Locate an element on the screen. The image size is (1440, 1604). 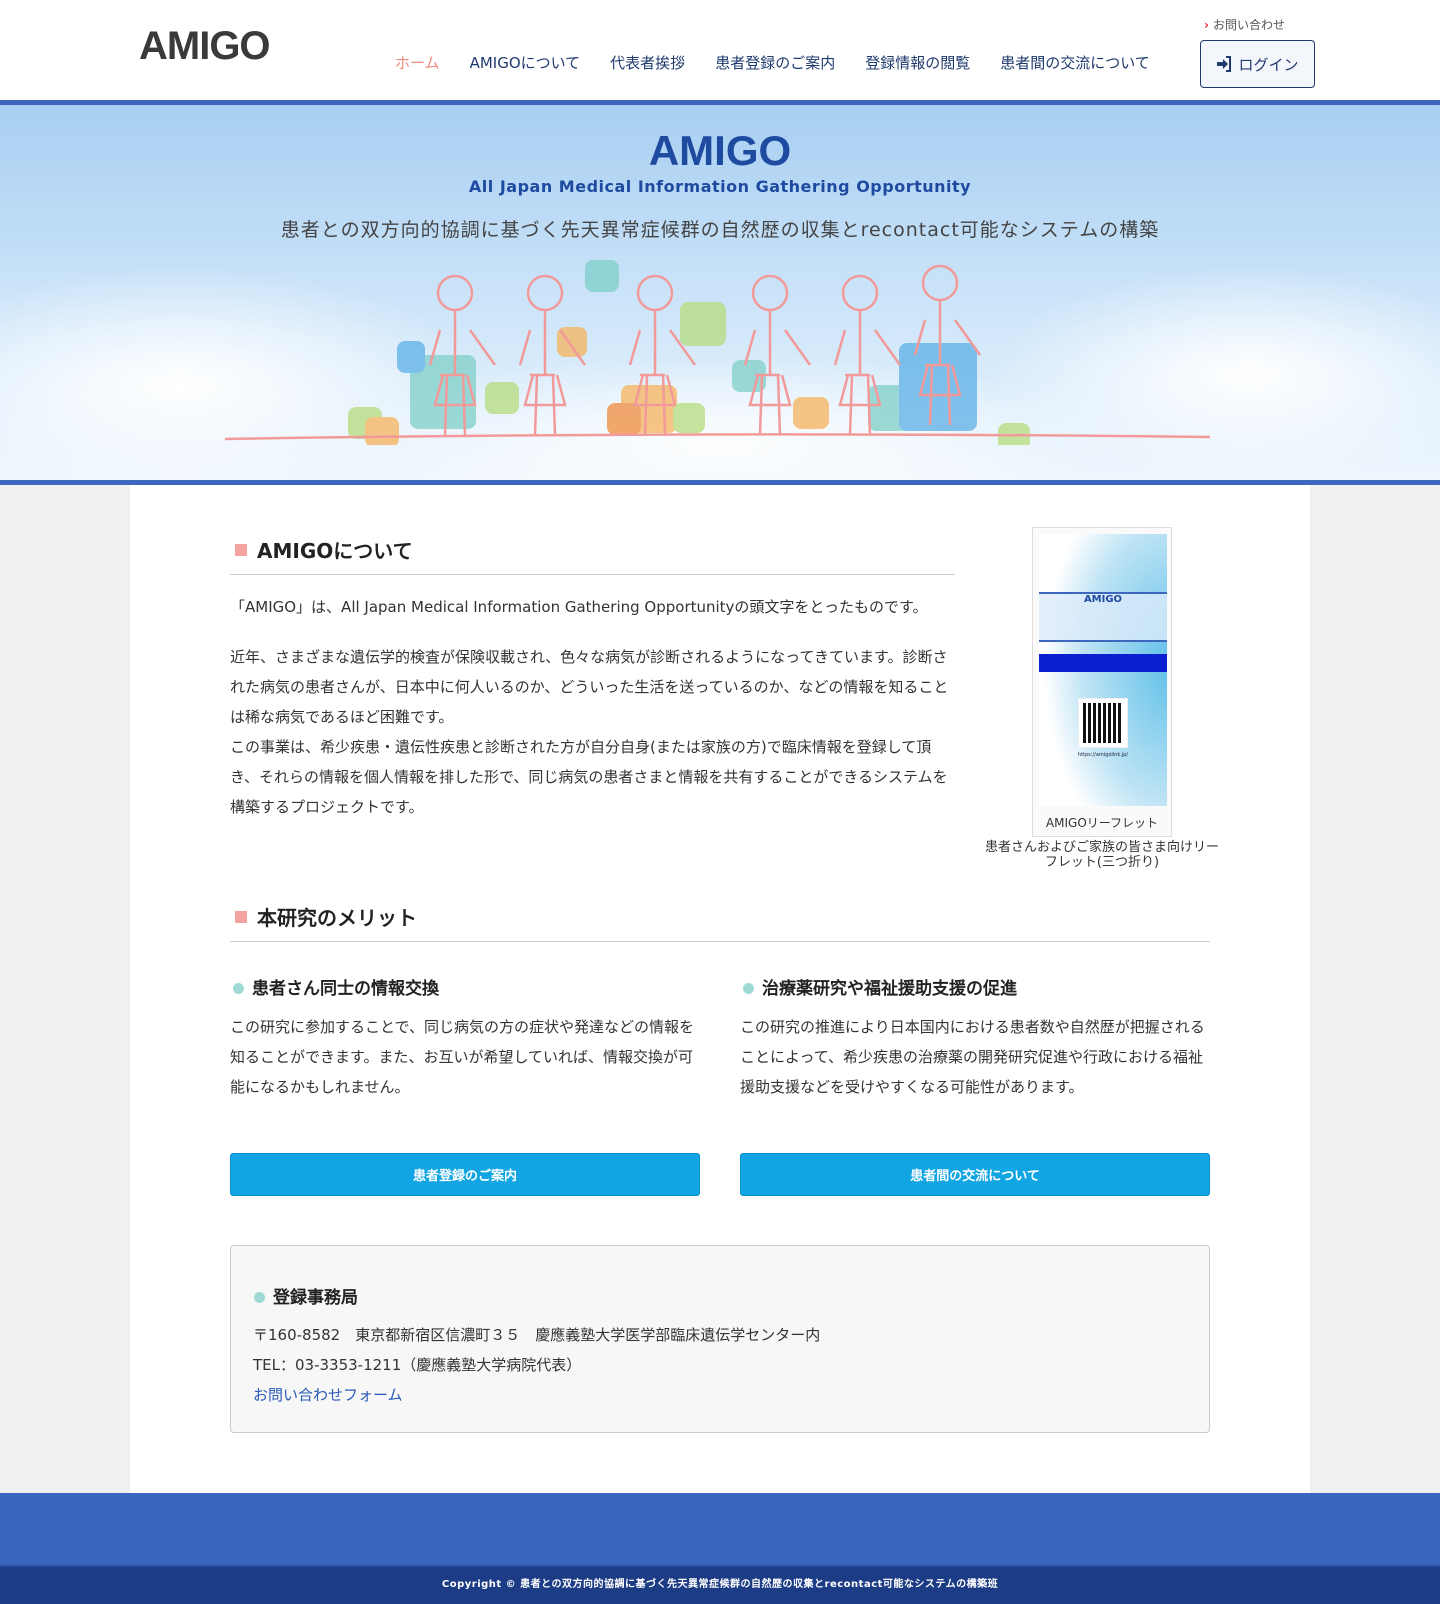
registration-guide-button: 患者登録のご案内 is located at coordinates (465, 1174).